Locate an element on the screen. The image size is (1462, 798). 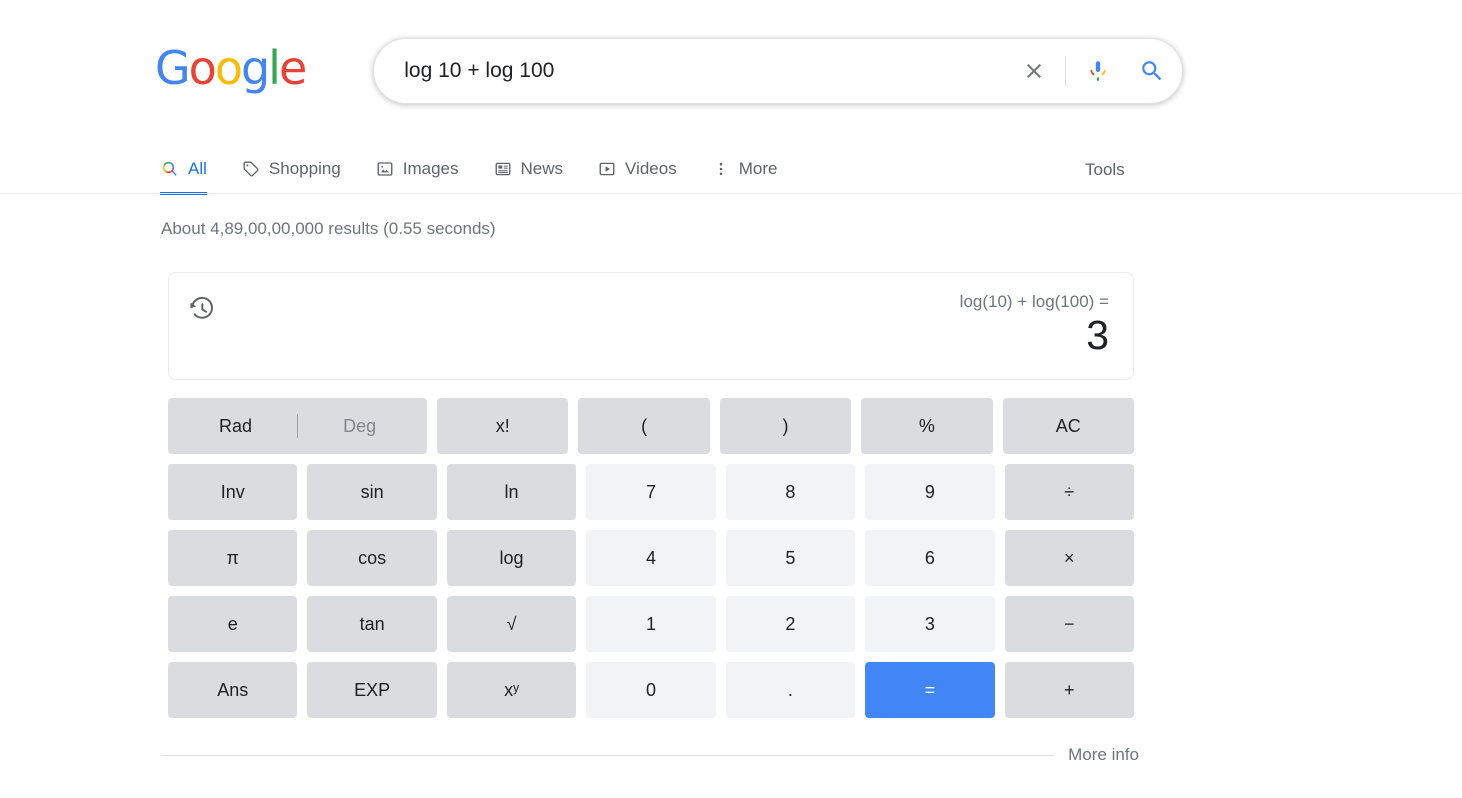
key-open-paren: ( is located at coordinates (644, 426).